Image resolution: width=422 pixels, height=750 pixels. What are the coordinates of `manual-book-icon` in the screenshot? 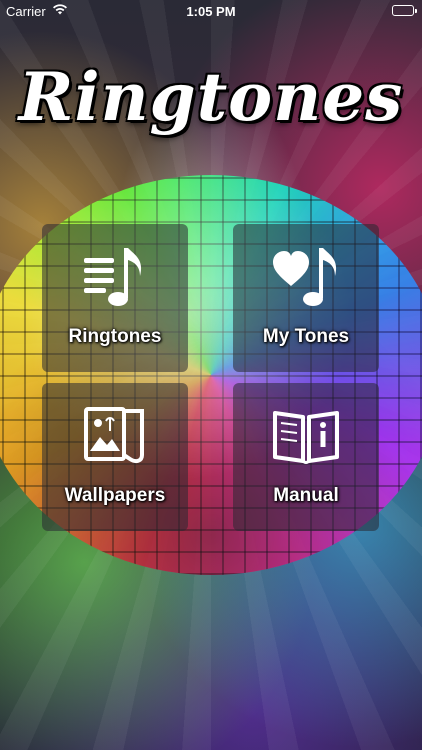 It's located at (306, 436).